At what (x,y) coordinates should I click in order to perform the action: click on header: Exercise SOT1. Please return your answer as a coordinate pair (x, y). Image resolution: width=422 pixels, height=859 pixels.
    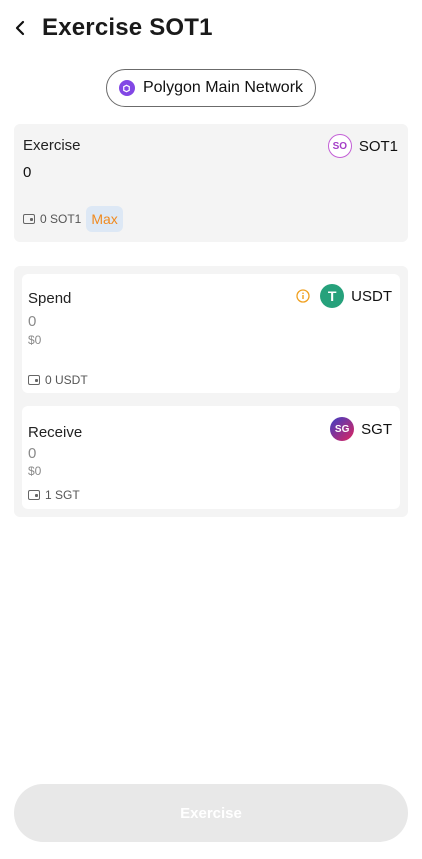
    Looking at the image, I should click on (113, 28).